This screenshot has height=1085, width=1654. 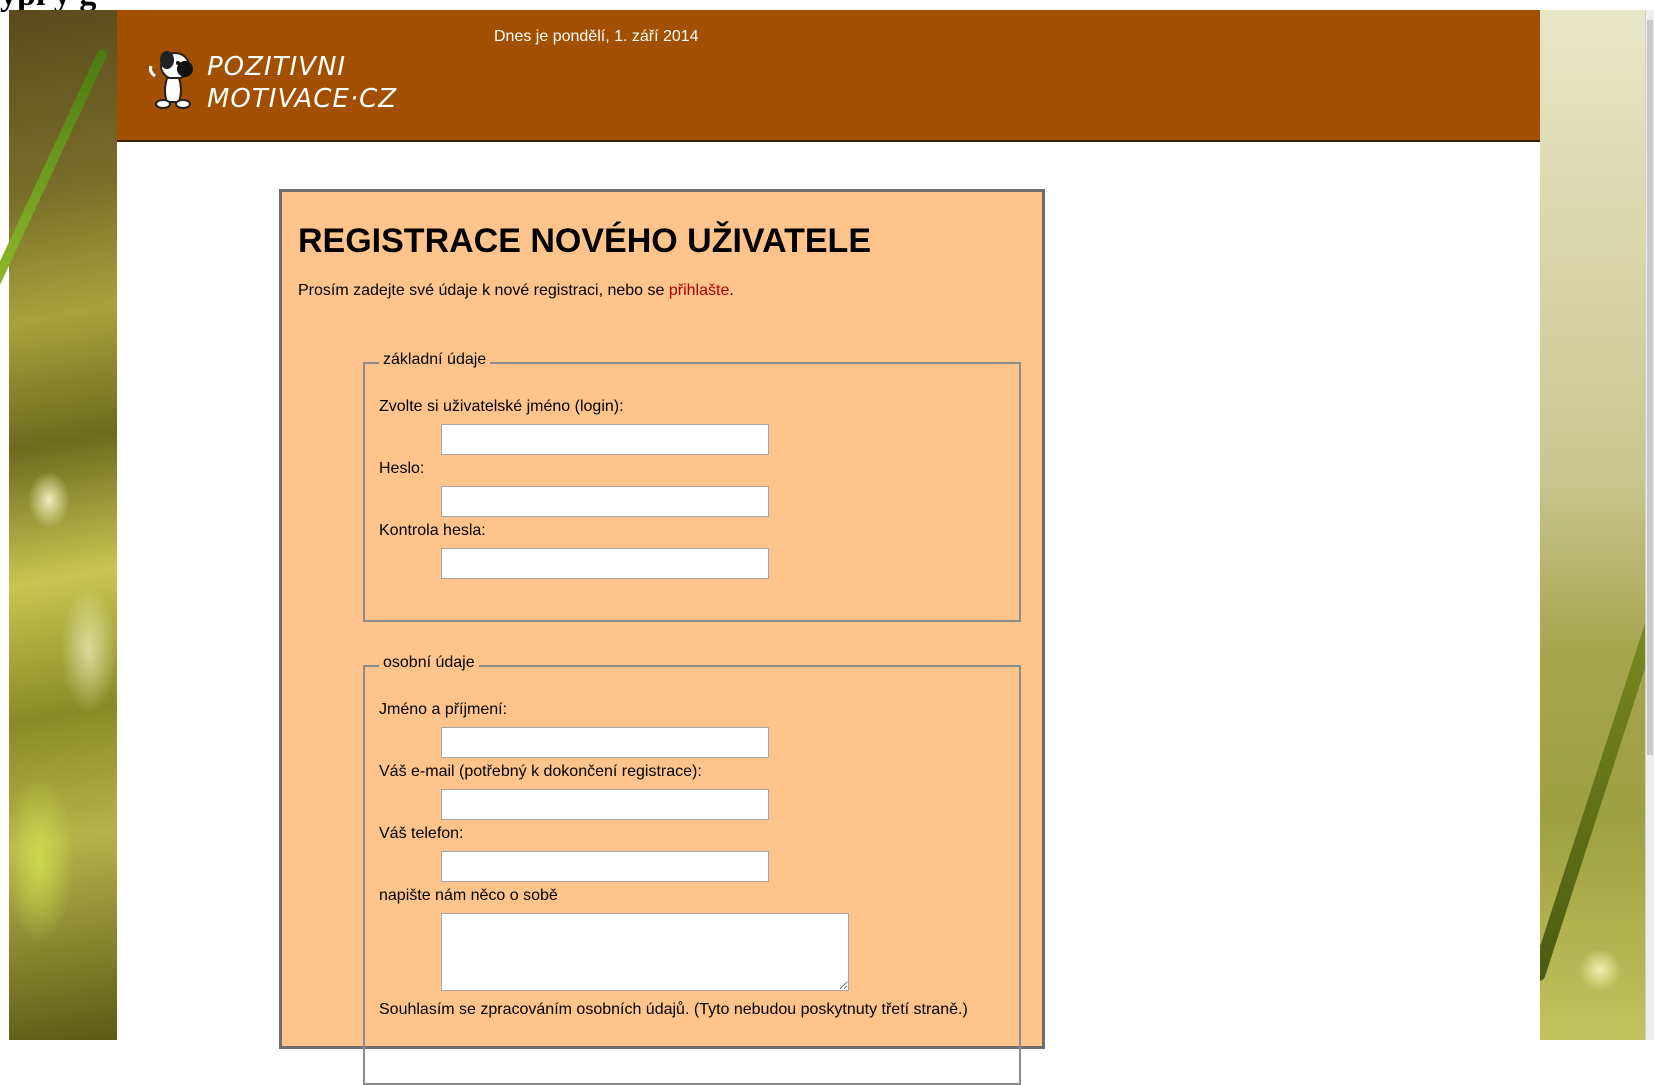 I want to click on logo-text-line2: MOTIVACE·CZ, so click(x=302, y=99).